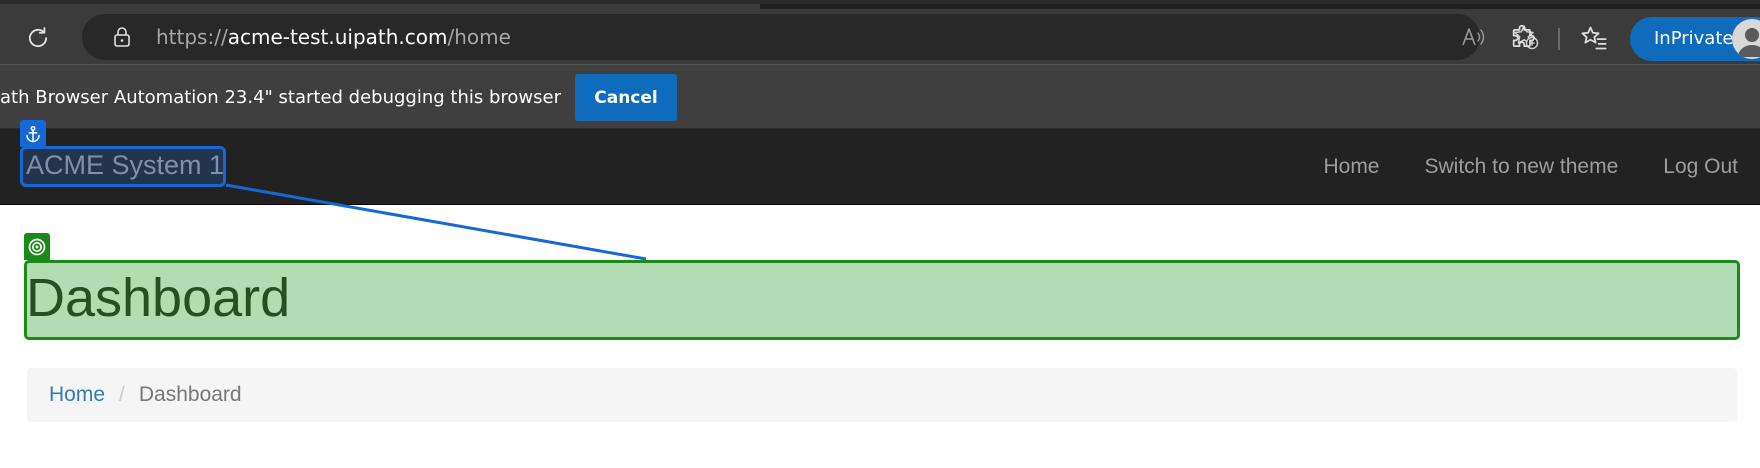 The width and height of the screenshot is (1760, 468). I want to click on nav-links: Home Switch to new theme Log Out, so click(1530, 167).